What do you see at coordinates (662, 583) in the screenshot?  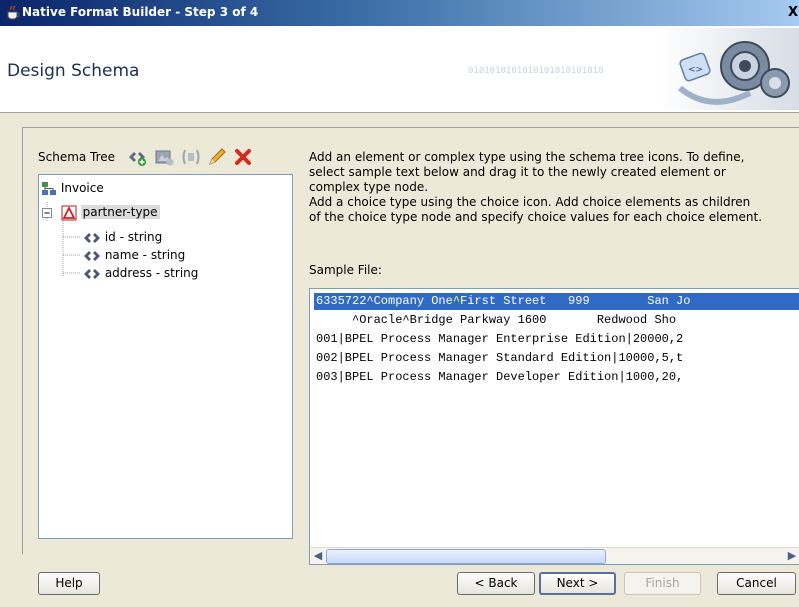 I see `finish-button: Finish` at bounding box center [662, 583].